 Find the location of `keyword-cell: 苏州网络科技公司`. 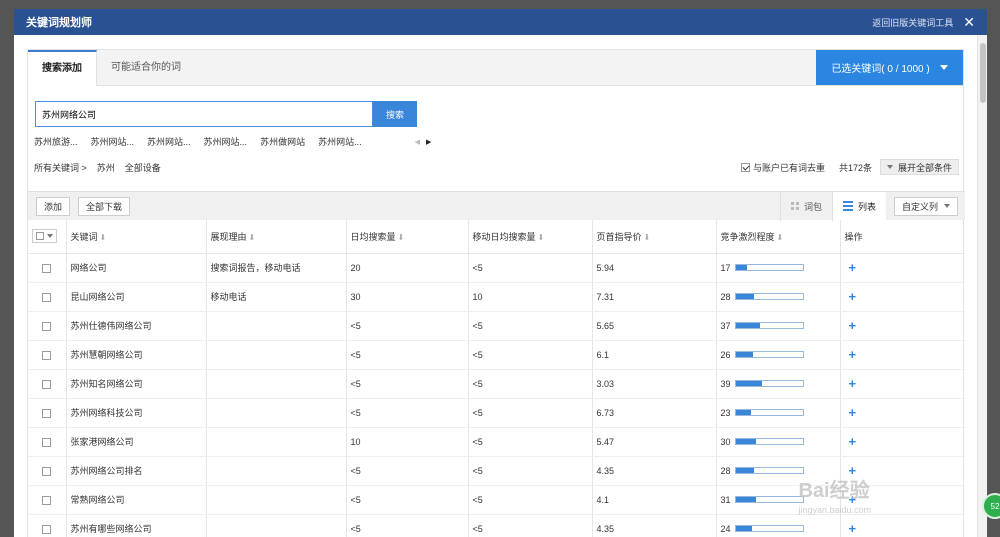

keyword-cell: 苏州网络科技公司 is located at coordinates (136, 413).